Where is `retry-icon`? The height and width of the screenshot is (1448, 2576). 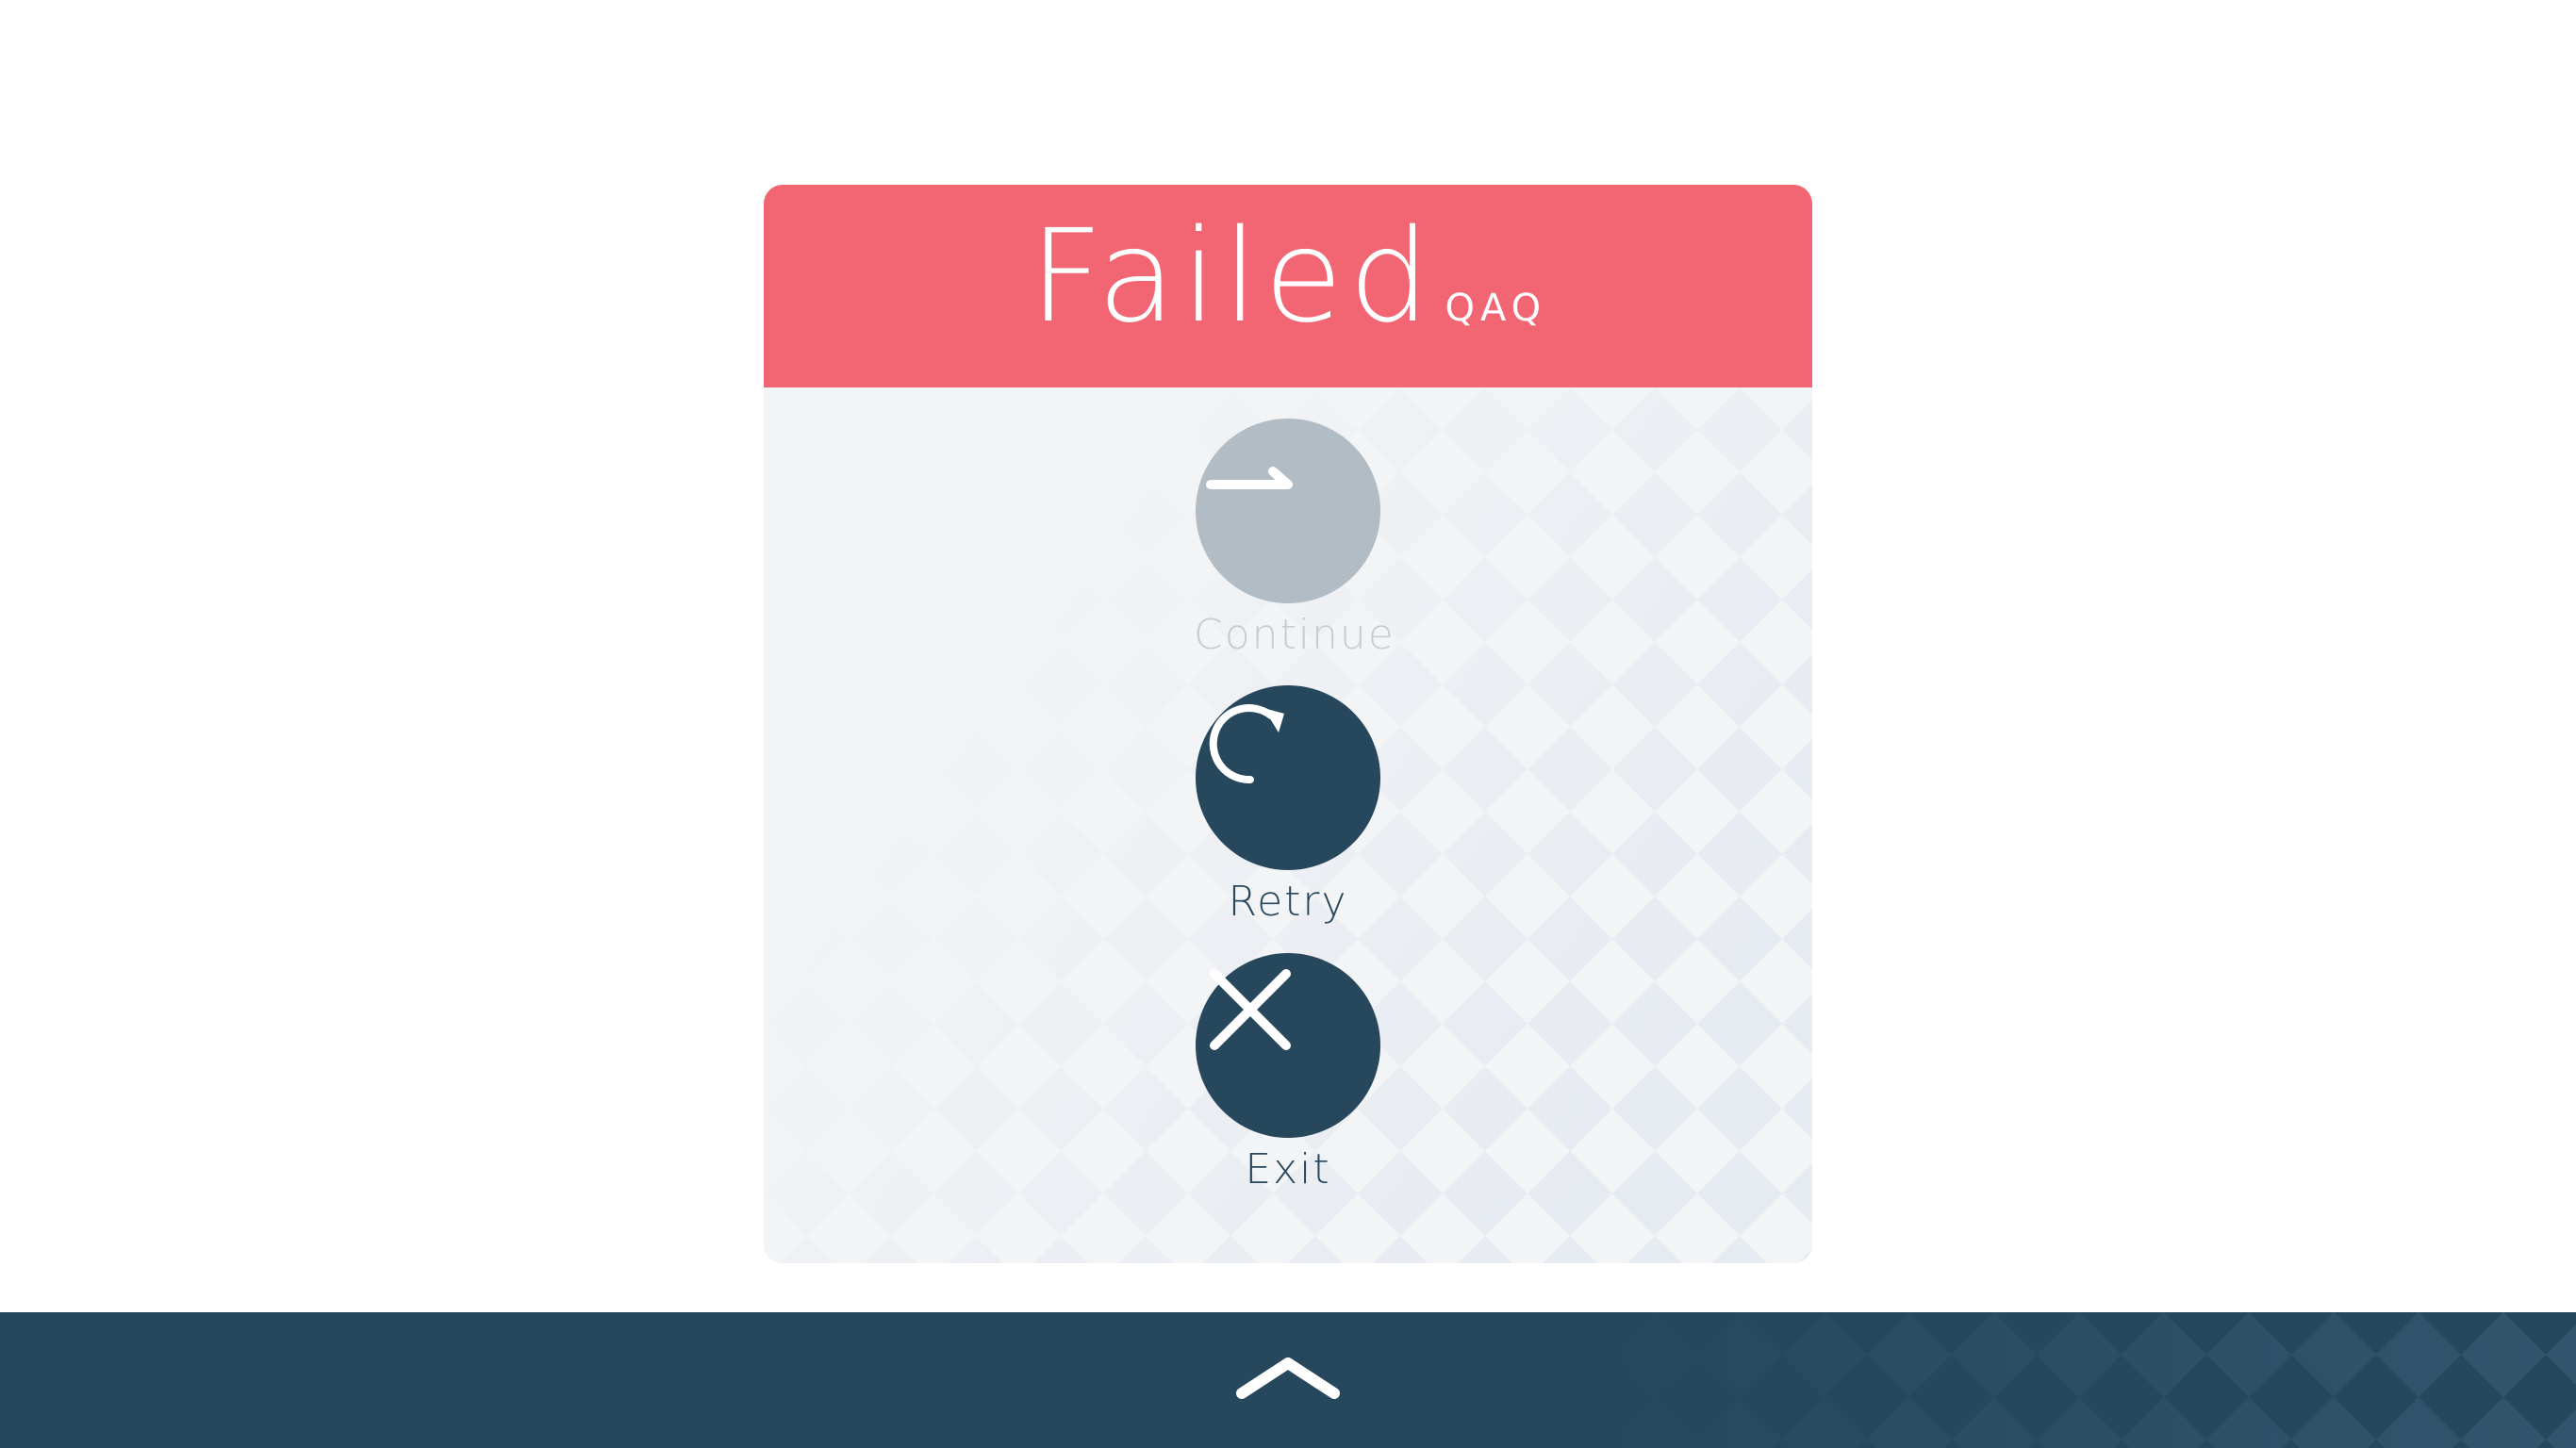 retry-icon is located at coordinates (1246, 744).